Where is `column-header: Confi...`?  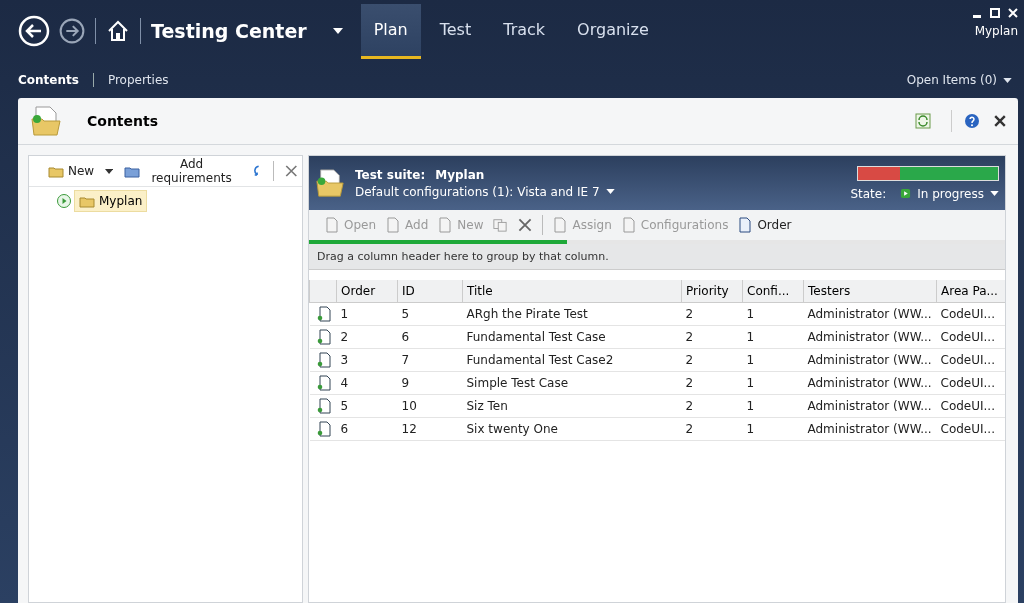
column-header: Confi... is located at coordinates (773, 291).